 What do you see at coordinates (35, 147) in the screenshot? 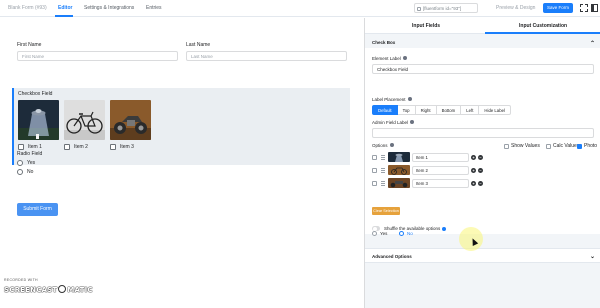
I see `checkbox-item-label: Item 1` at bounding box center [35, 147].